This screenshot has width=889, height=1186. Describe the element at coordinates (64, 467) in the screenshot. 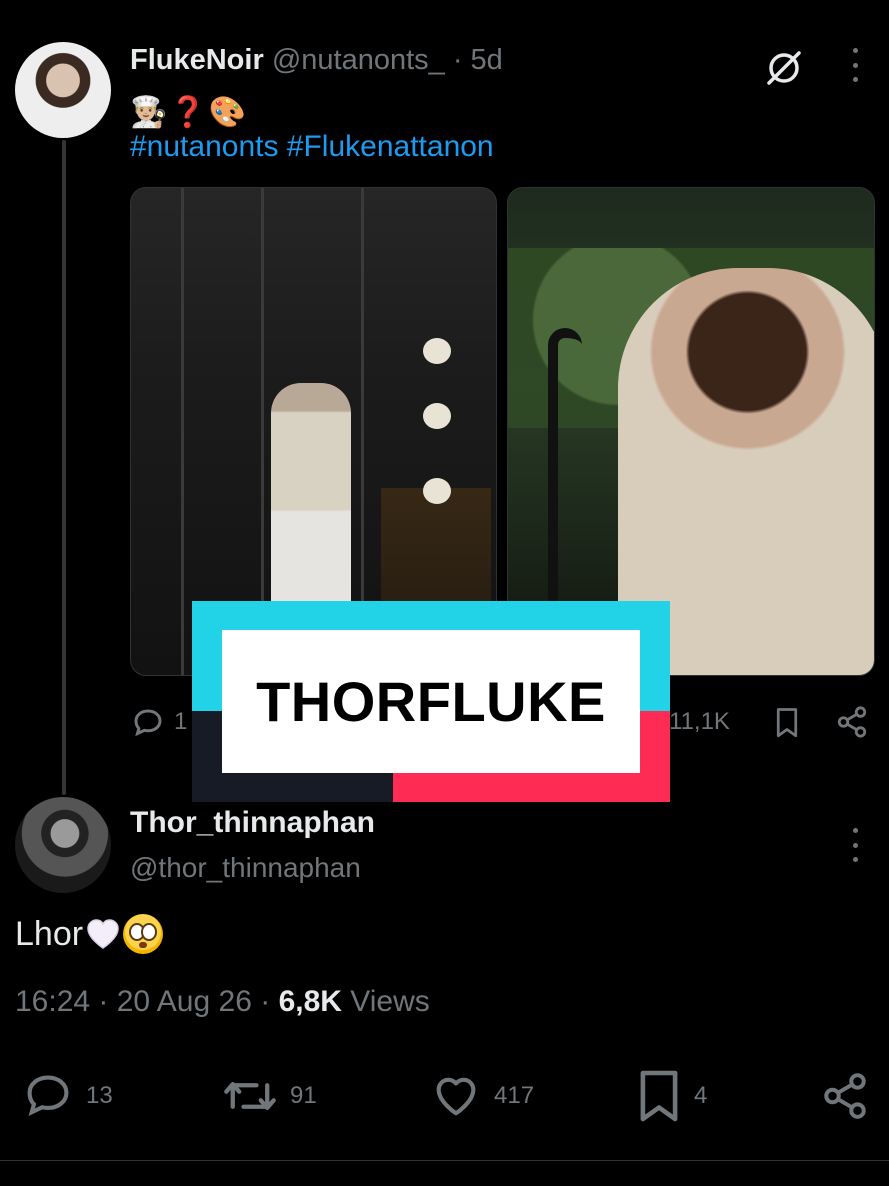

I see `thread-line` at that location.